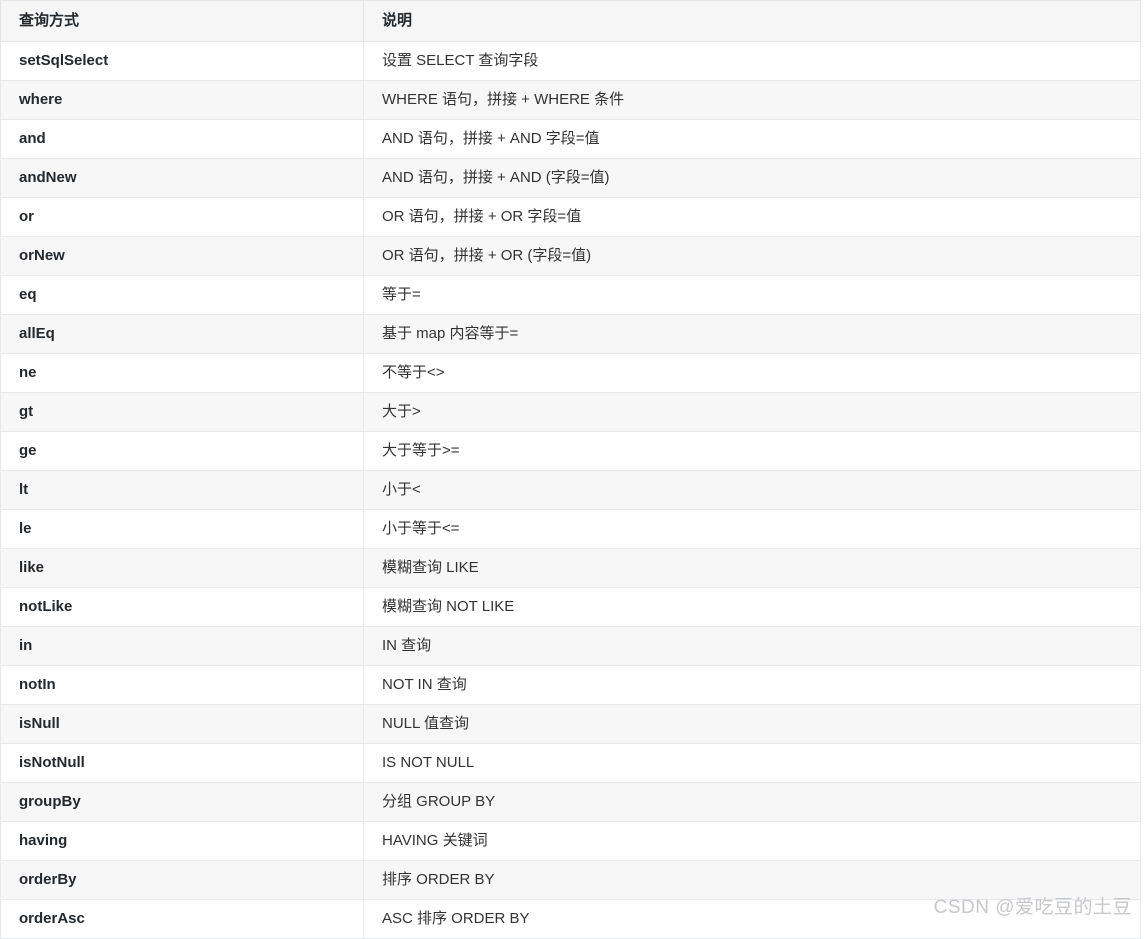 Image resolution: width=1144 pixels, height=939 pixels. What do you see at coordinates (182, 139) in the screenshot?
I see `cell-method: and` at bounding box center [182, 139].